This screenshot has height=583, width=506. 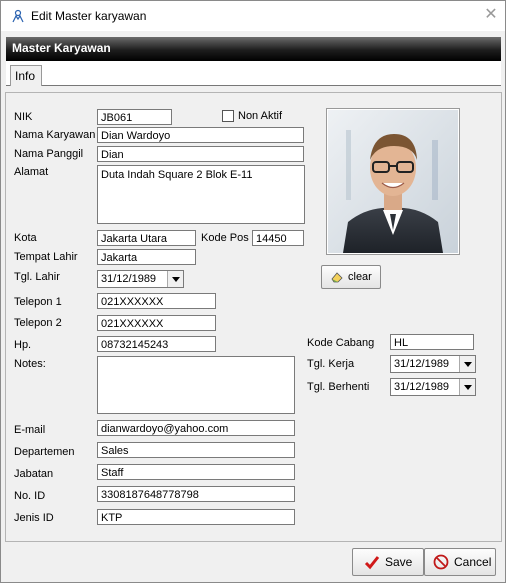 What do you see at coordinates (253, 16) in the screenshot?
I see `title-bar: Edit Master karyawan ✕` at bounding box center [253, 16].